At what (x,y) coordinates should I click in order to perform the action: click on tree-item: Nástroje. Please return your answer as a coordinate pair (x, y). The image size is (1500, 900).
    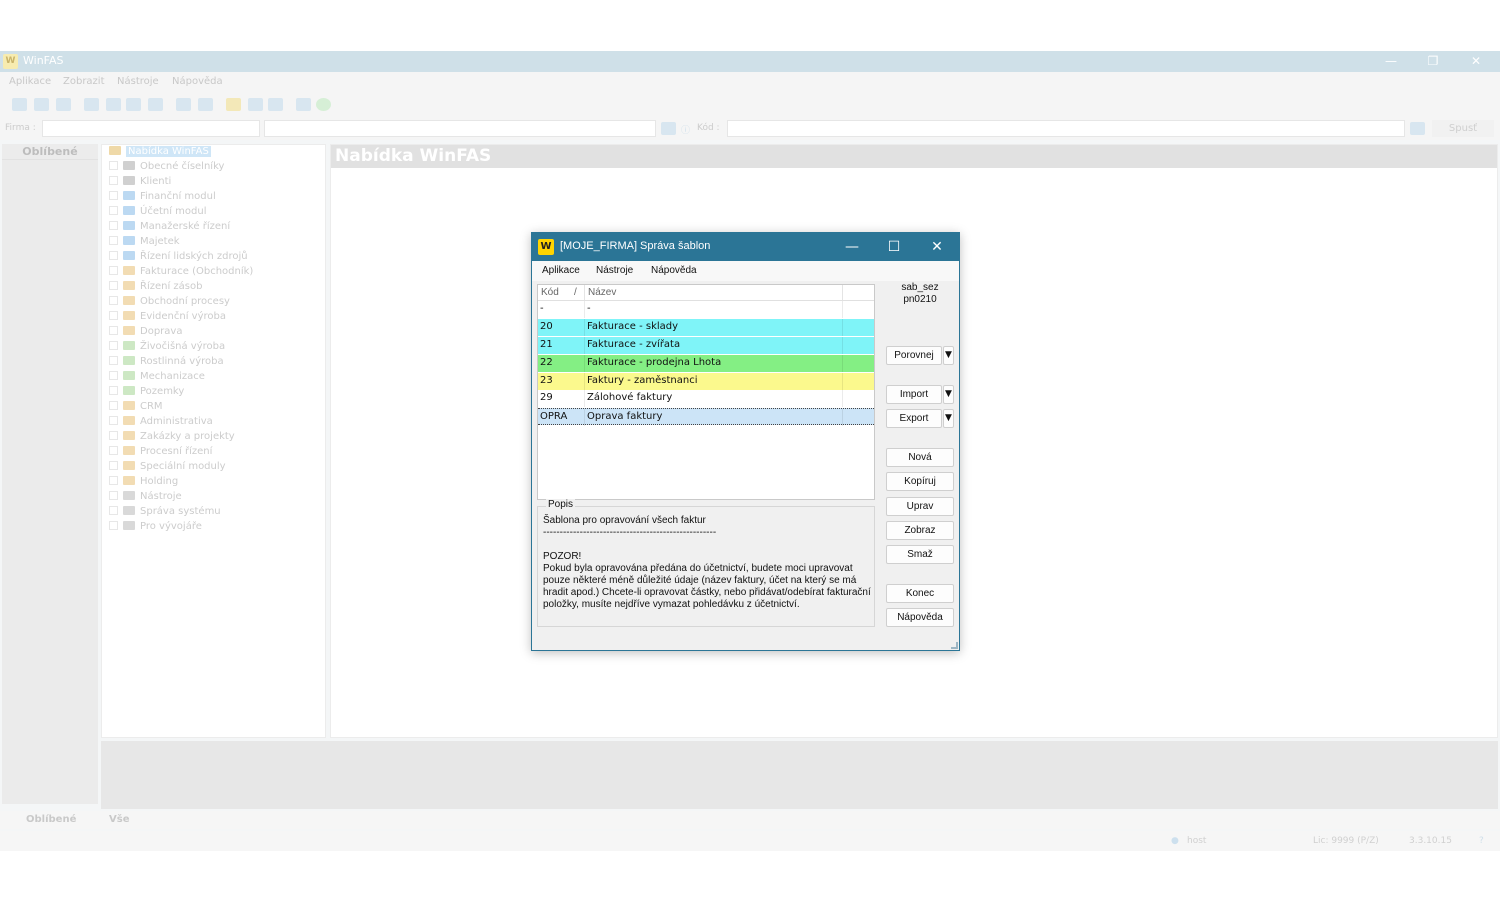
    Looking at the image, I should click on (145, 498).